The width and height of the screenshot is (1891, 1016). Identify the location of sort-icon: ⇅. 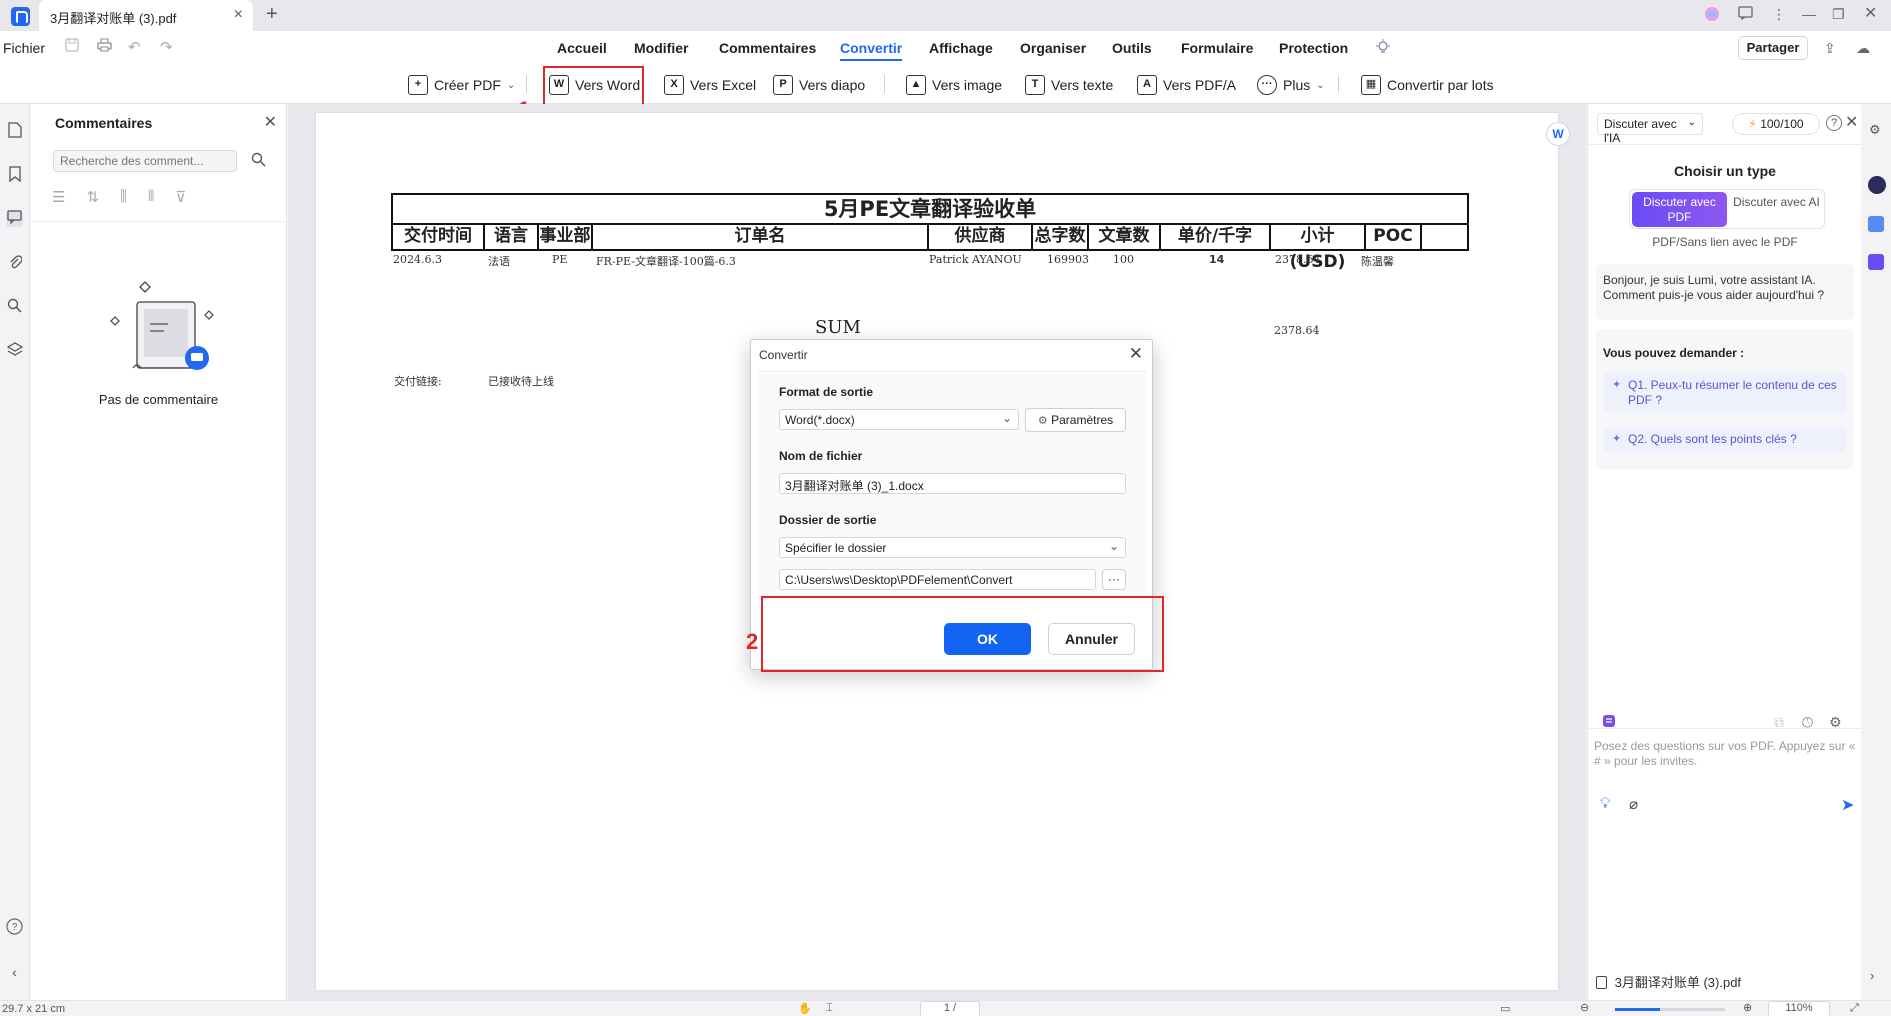
(92, 197).